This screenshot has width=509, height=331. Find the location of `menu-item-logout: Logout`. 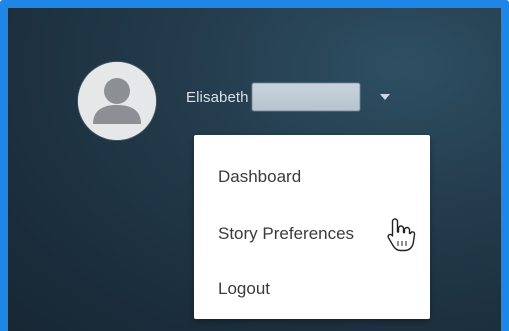

menu-item-logout: Logout is located at coordinates (312, 289).